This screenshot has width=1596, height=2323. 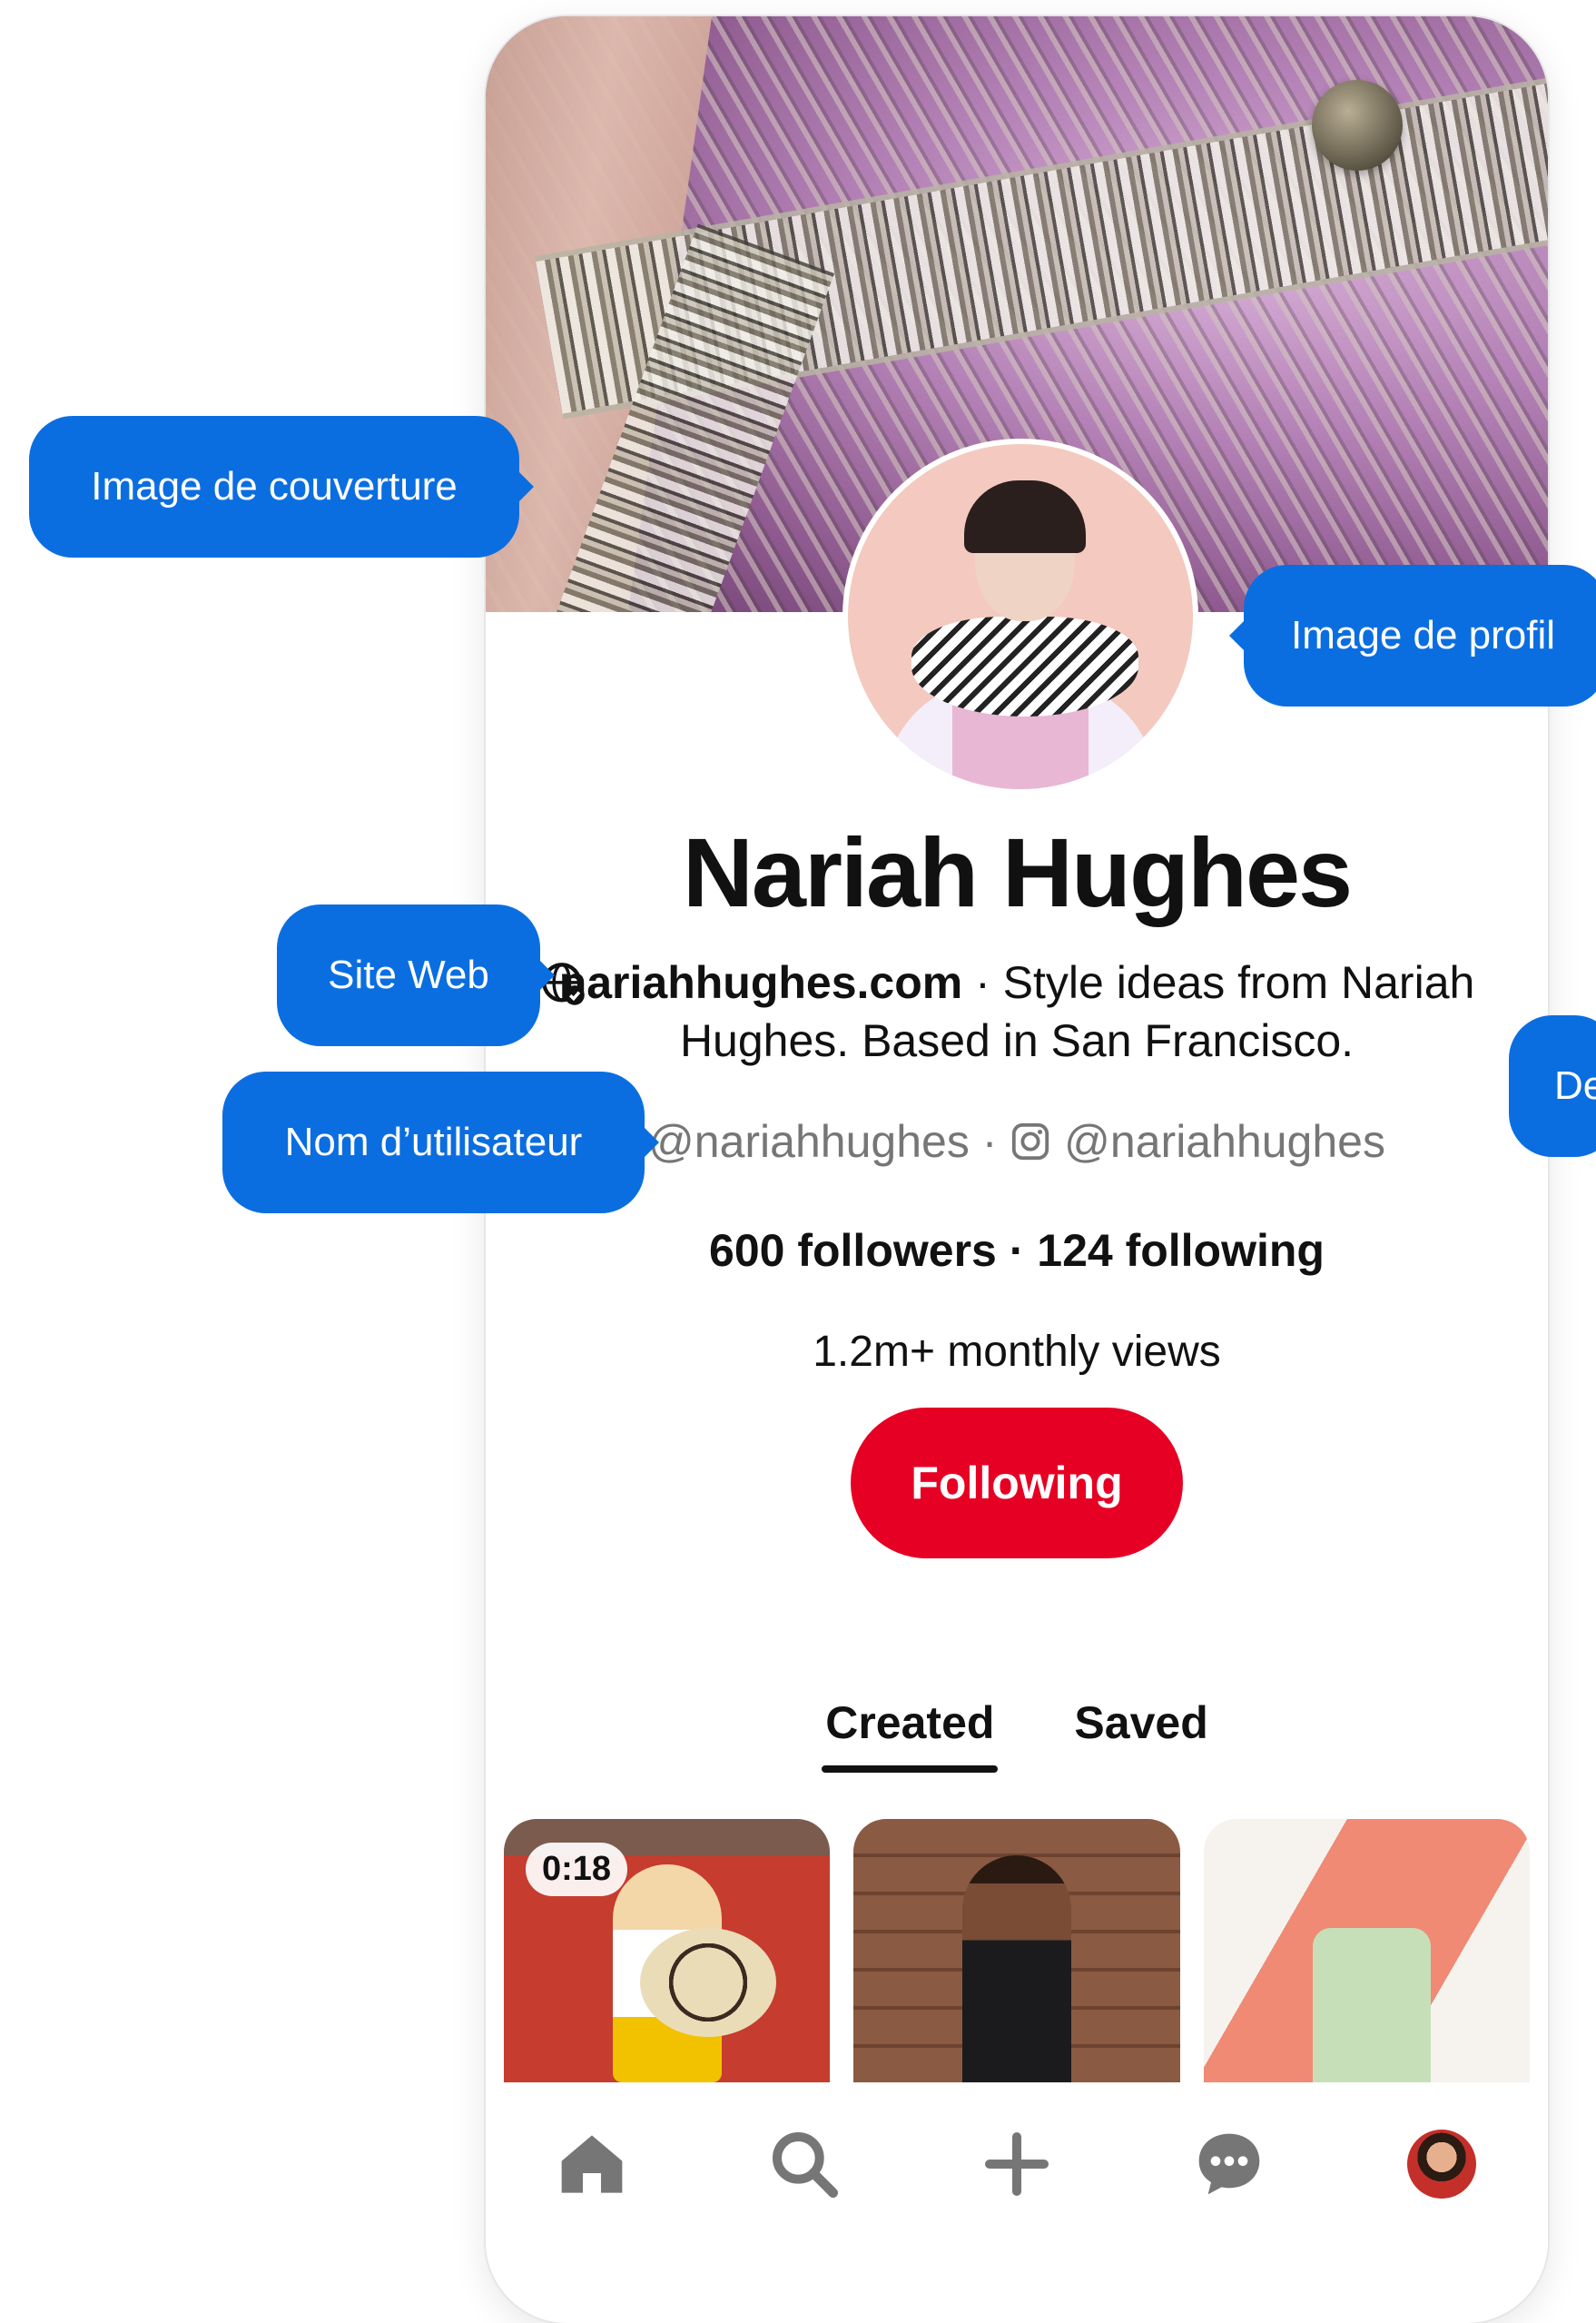 I want to click on home-icon, so click(x=592, y=2164).